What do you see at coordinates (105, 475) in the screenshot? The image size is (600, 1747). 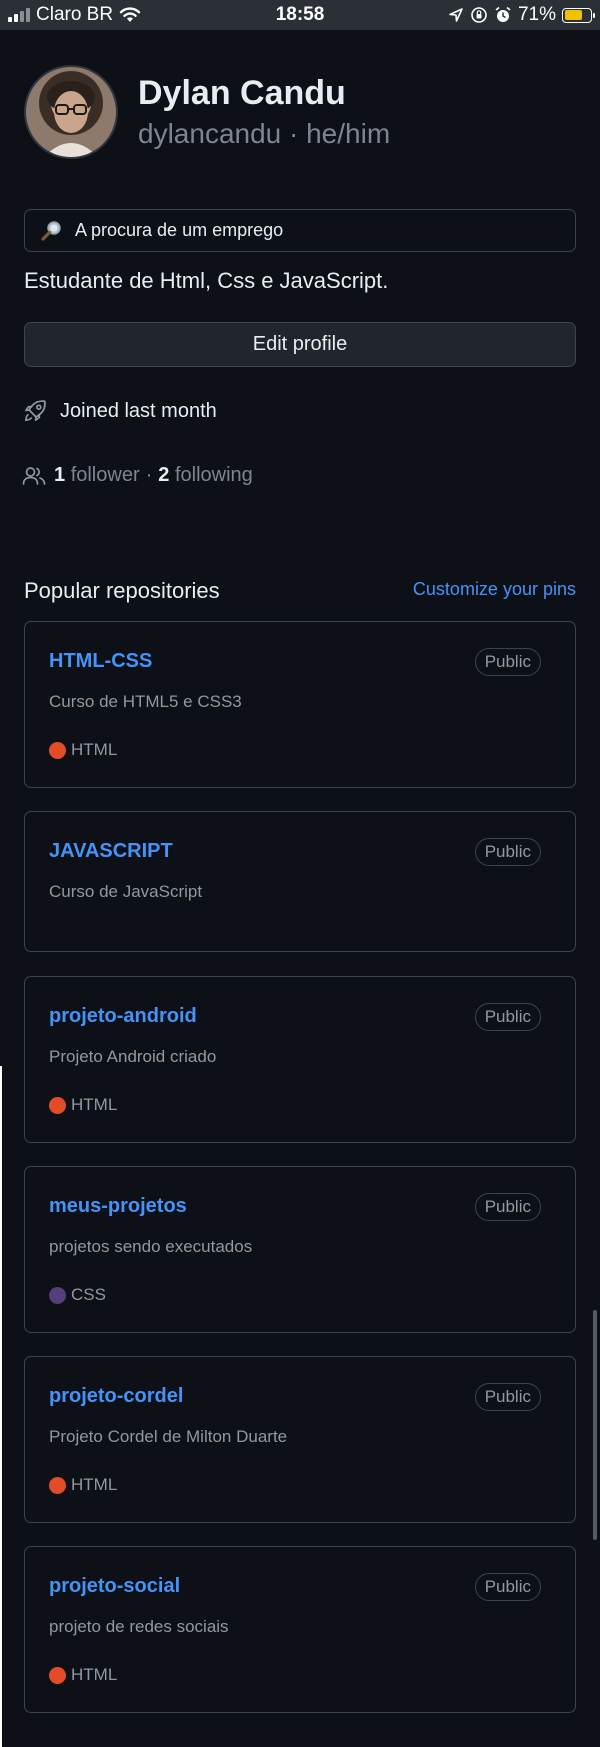 I see `followers-label: follower` at bounding box center [105, 475].